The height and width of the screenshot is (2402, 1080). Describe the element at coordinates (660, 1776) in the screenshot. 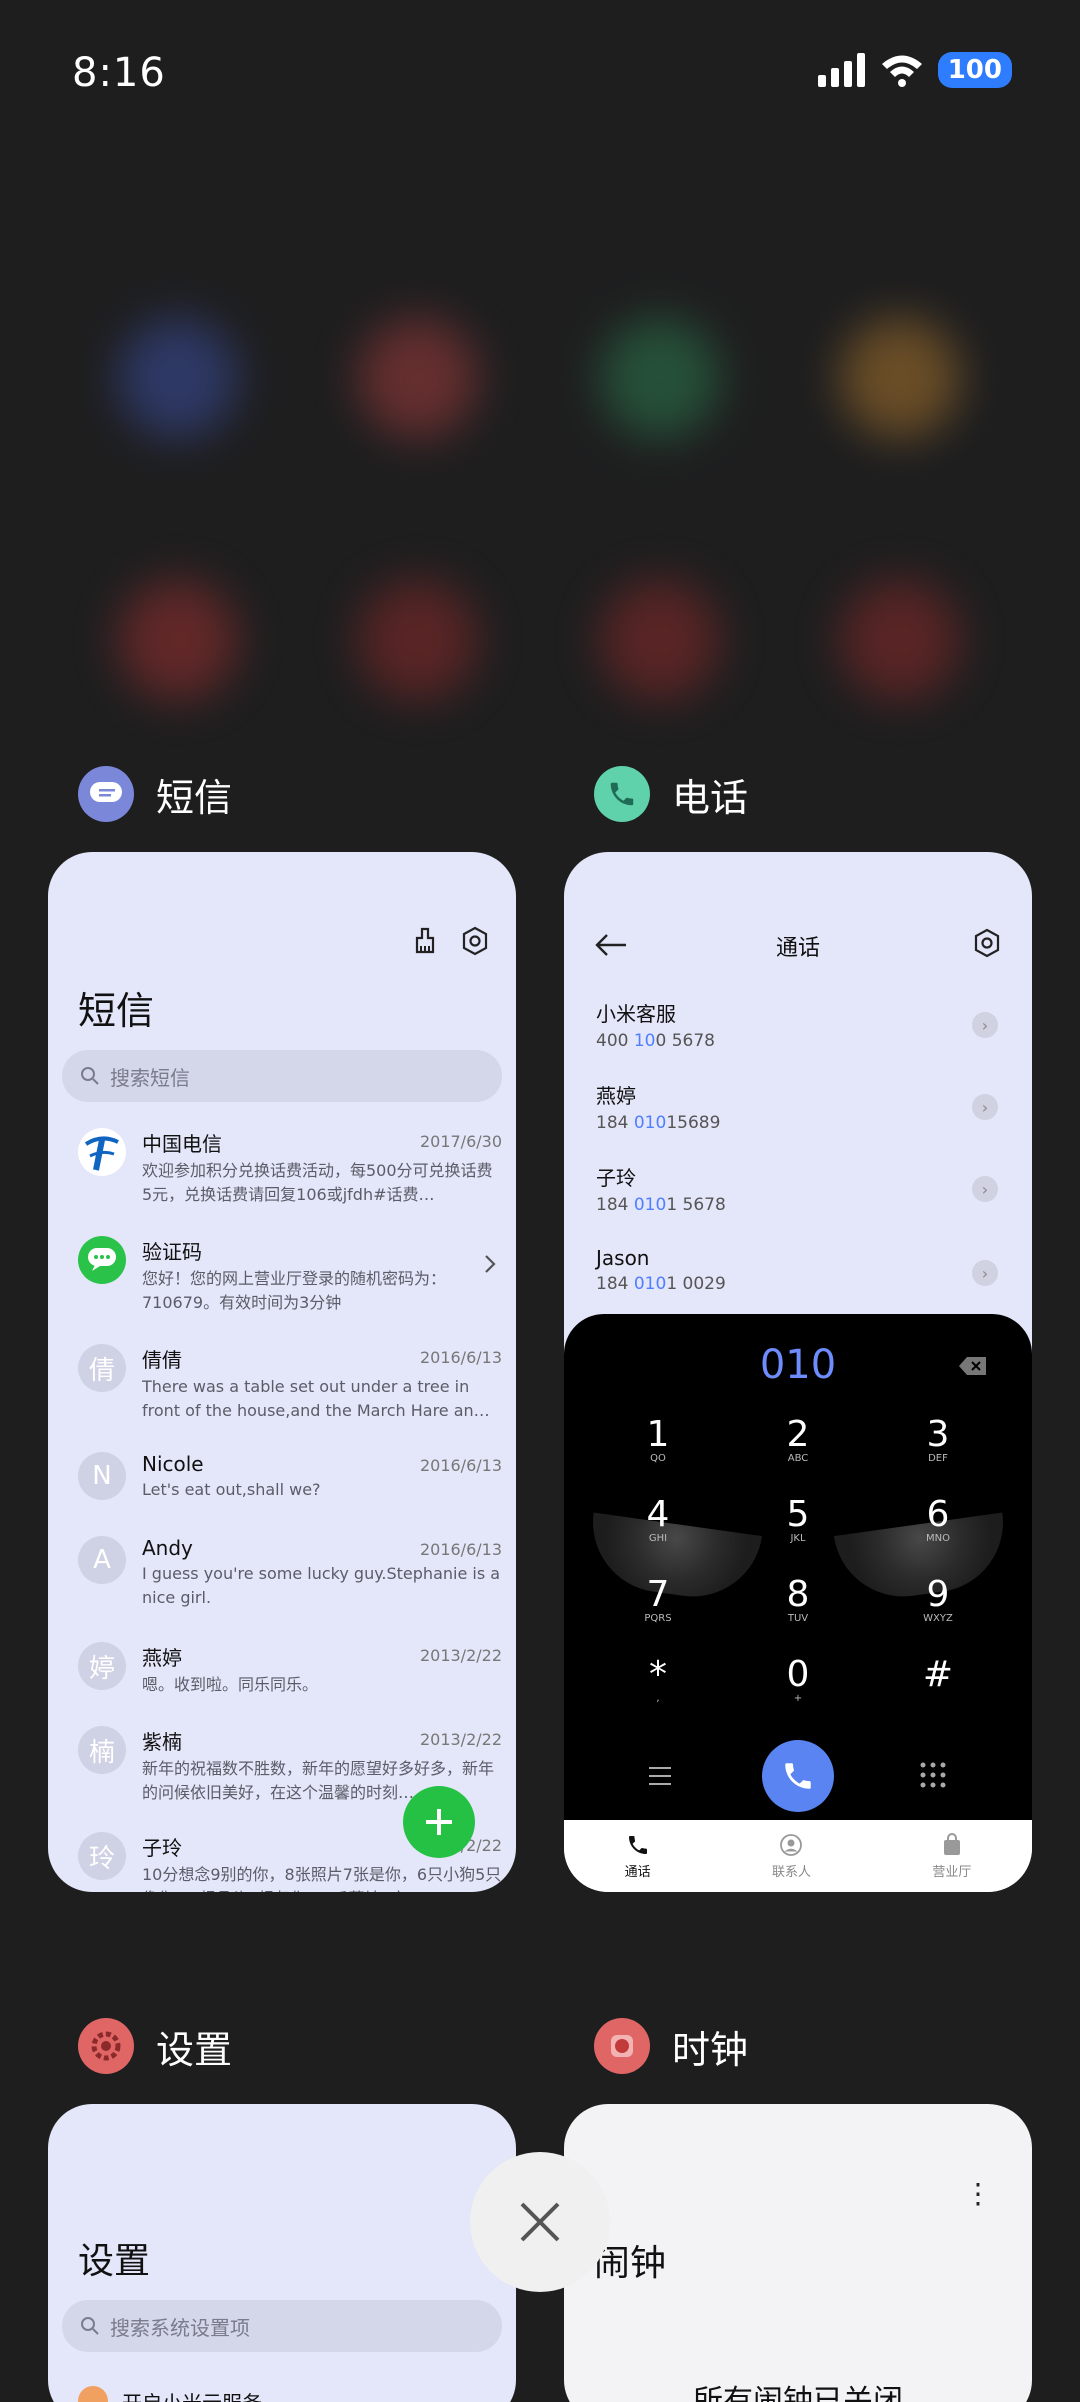

I see `menu-icon` at that location.